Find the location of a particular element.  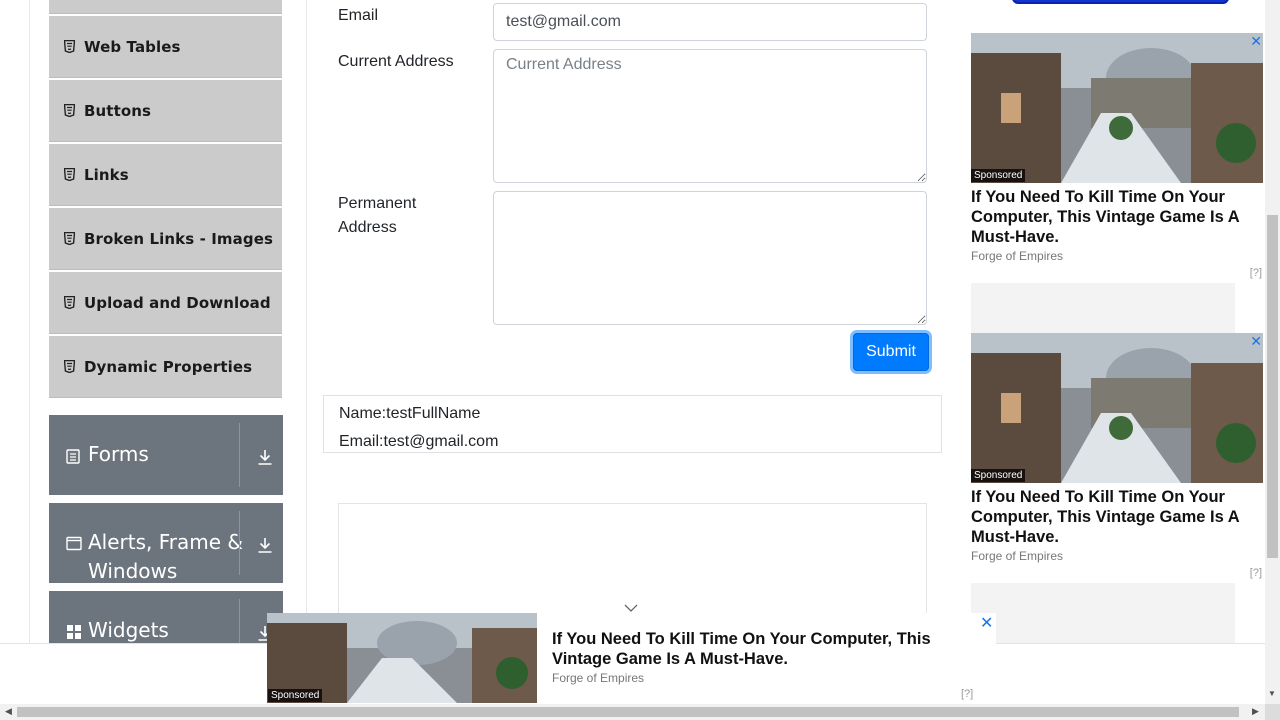

group-label-line2: Windows is located at coordinates (133, 571).